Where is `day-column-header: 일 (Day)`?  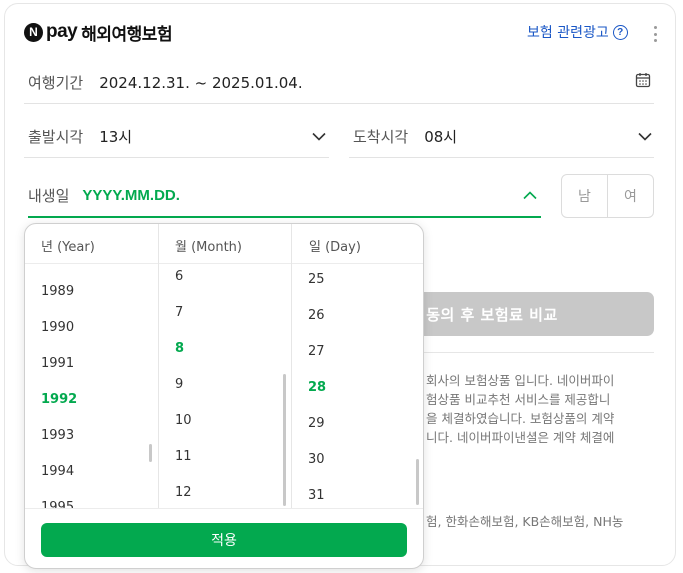
day-column-header: 일 (Day) is located at coordinates (335, 247).